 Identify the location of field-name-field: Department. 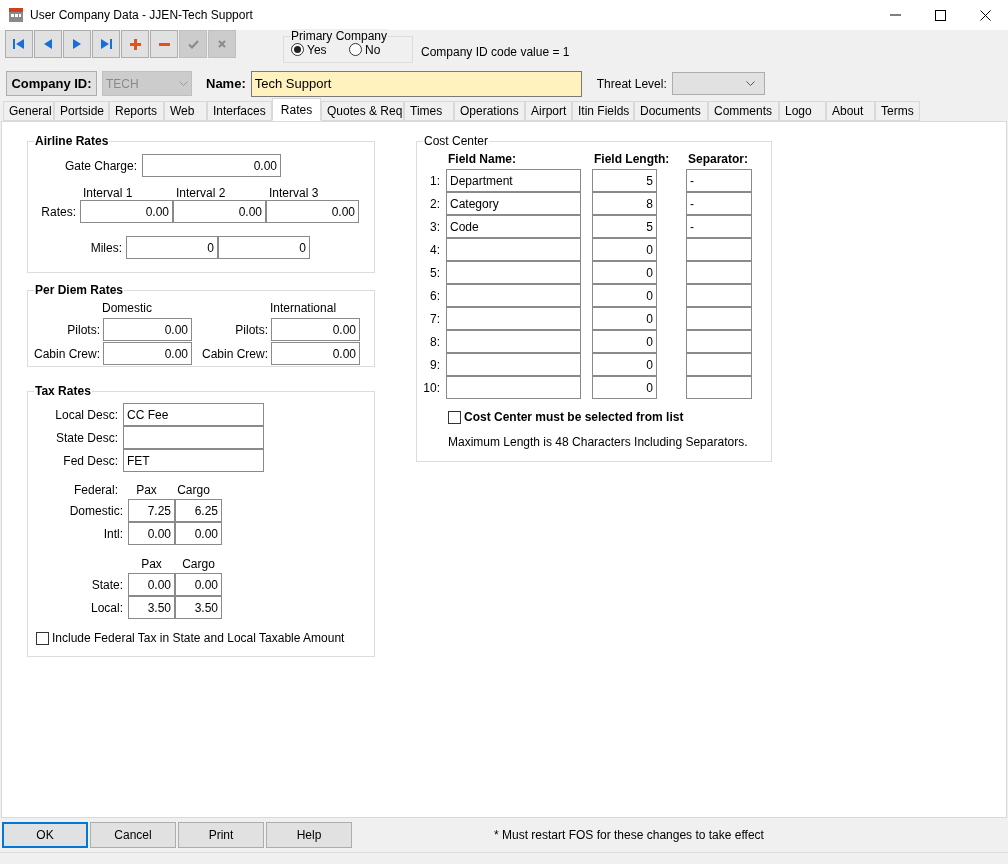
(513, 180).